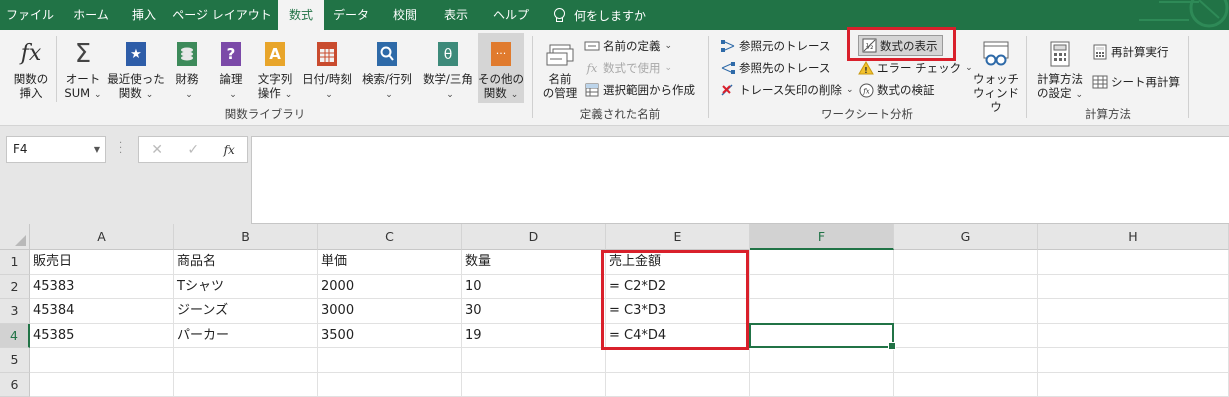 The width and height of the screenshot is (1229, 397). Describe the element at coordinates (1133, 311) in the screenshot. I see `cell-h3` at that location.